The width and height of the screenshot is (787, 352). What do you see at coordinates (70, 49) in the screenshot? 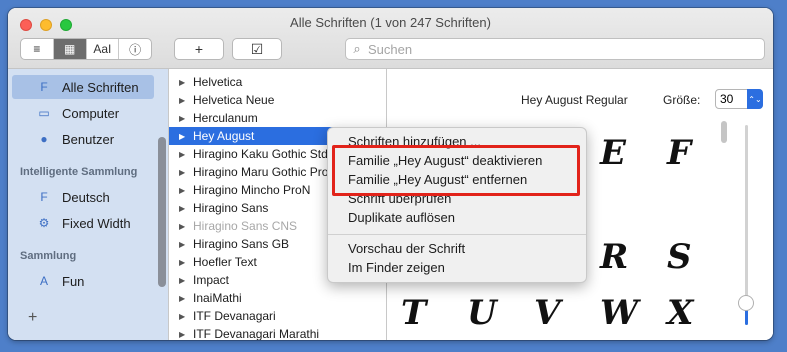
I see `grid-view-icon: ▦` at bounding box center [70, 49].